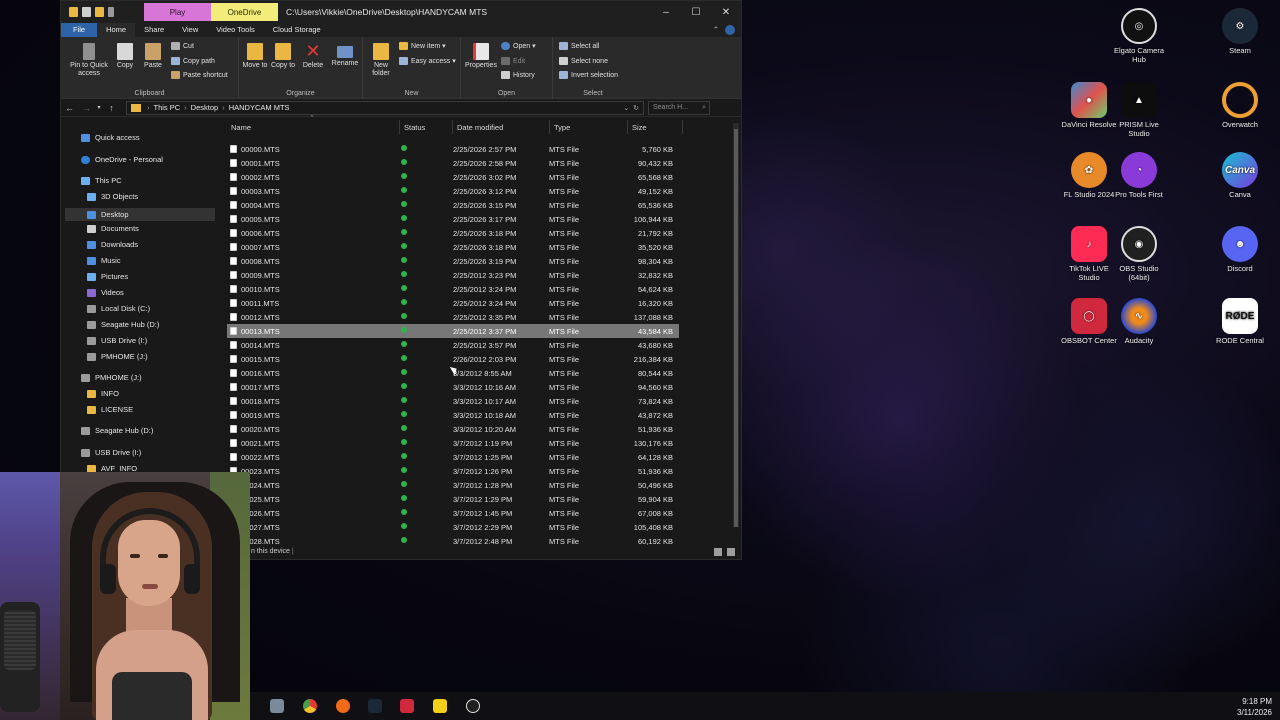 This screenshot has width=1280, height=720. Describe the element at coordinates (313, 56) in the screenshot. I see `delete-button: ✕ Delete` at that location.